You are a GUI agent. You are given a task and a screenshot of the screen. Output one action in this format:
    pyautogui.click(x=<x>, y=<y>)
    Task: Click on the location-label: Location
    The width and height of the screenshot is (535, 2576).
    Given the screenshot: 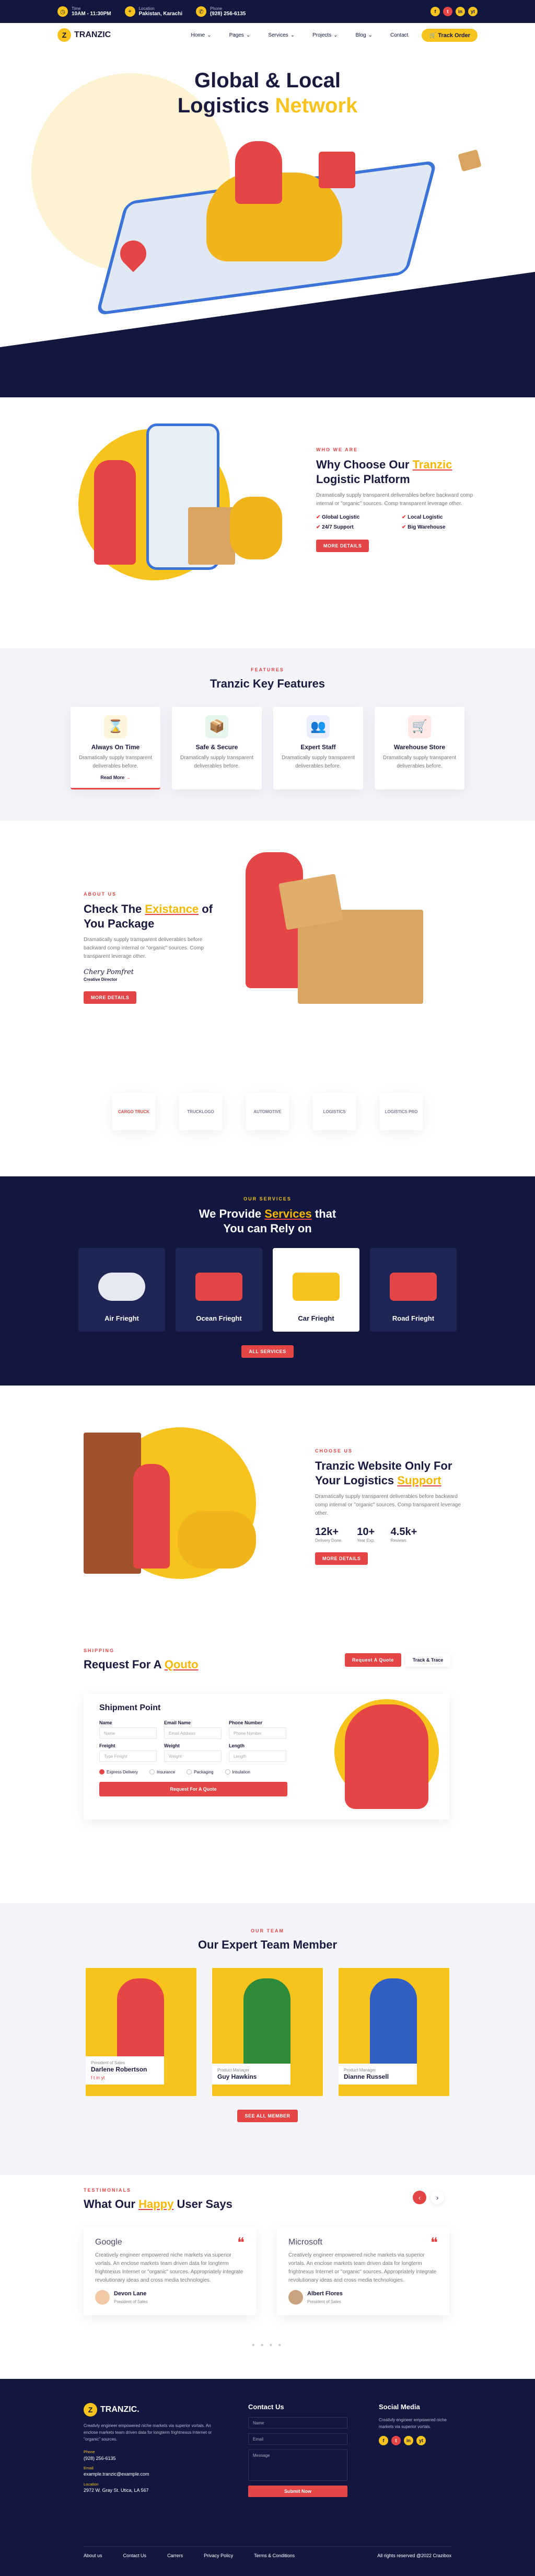 What is the action you would take?
    pyautogui.click(x=146, y=8)
    